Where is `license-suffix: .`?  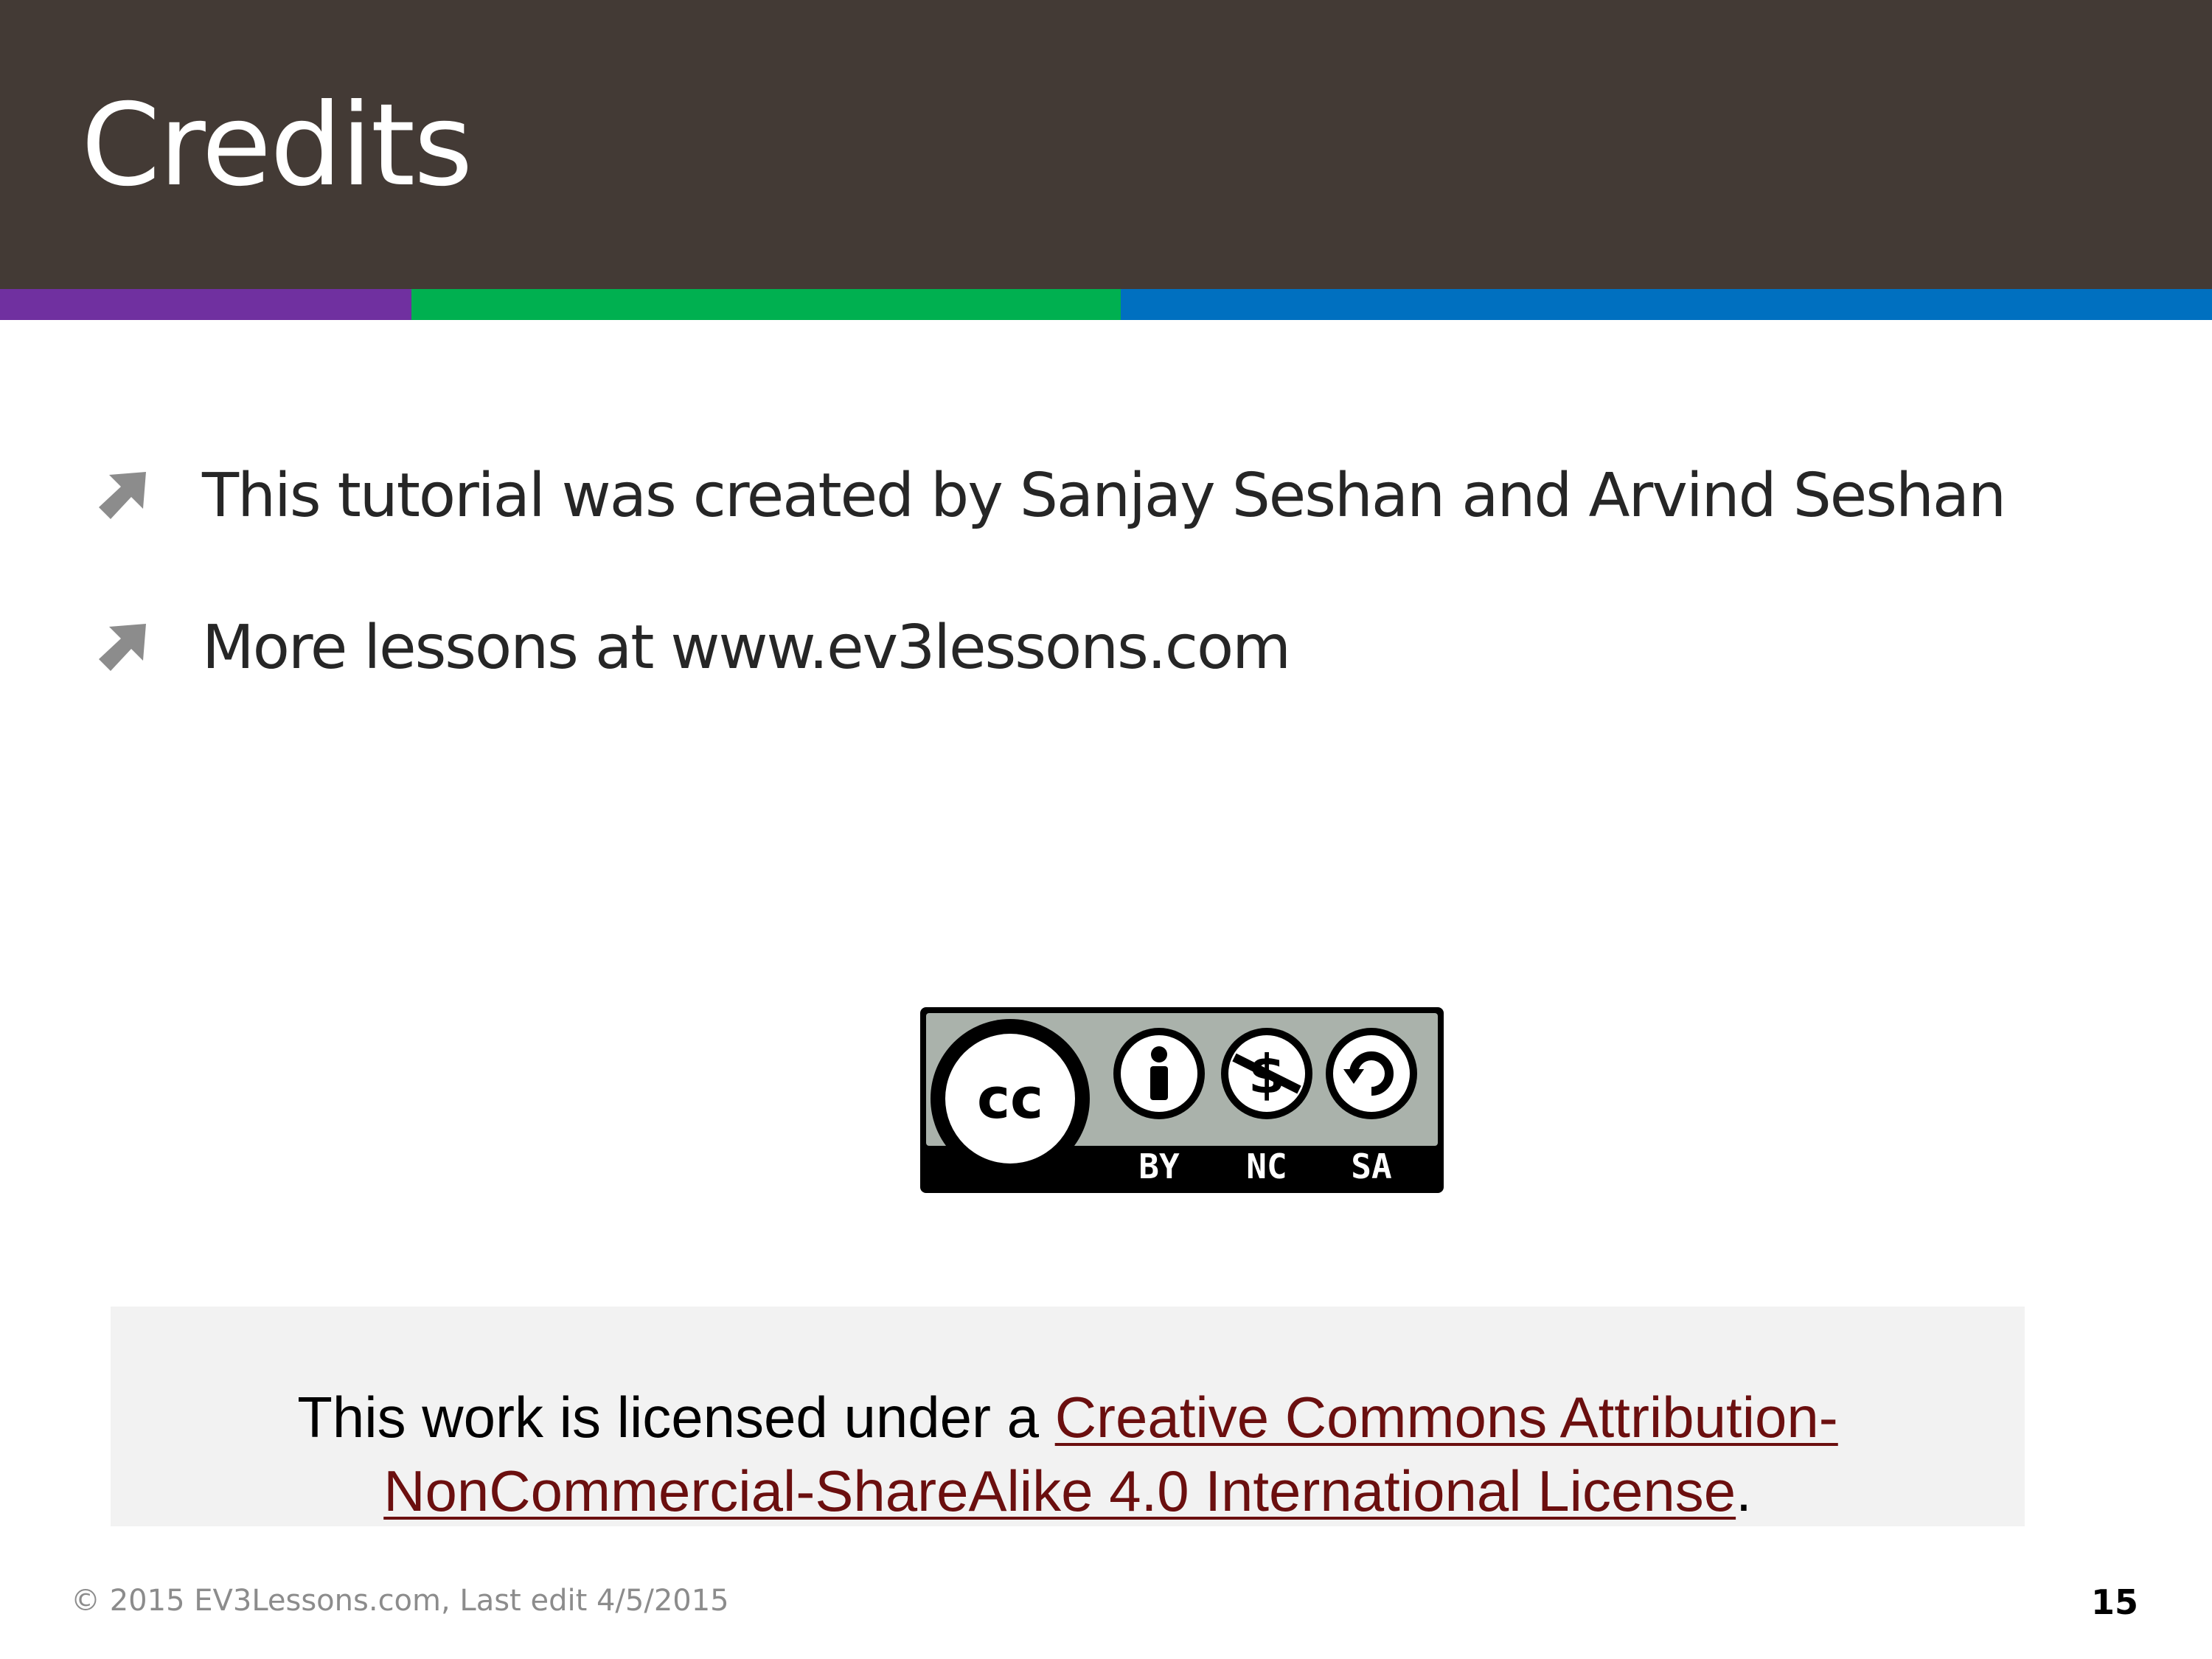 license-suffix: . is located at coordinates (1744, 1490).